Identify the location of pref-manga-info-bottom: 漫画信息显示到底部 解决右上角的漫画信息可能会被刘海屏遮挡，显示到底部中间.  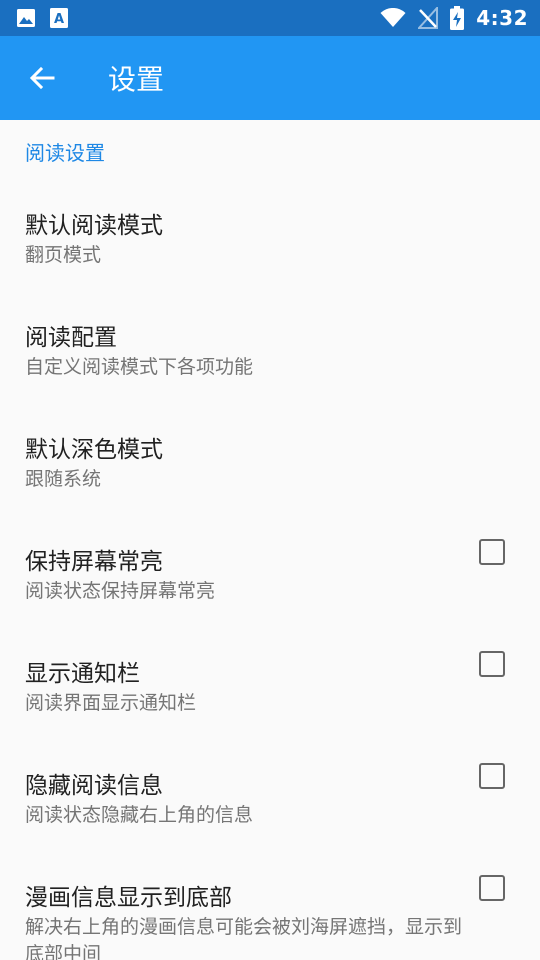
(270, 907).